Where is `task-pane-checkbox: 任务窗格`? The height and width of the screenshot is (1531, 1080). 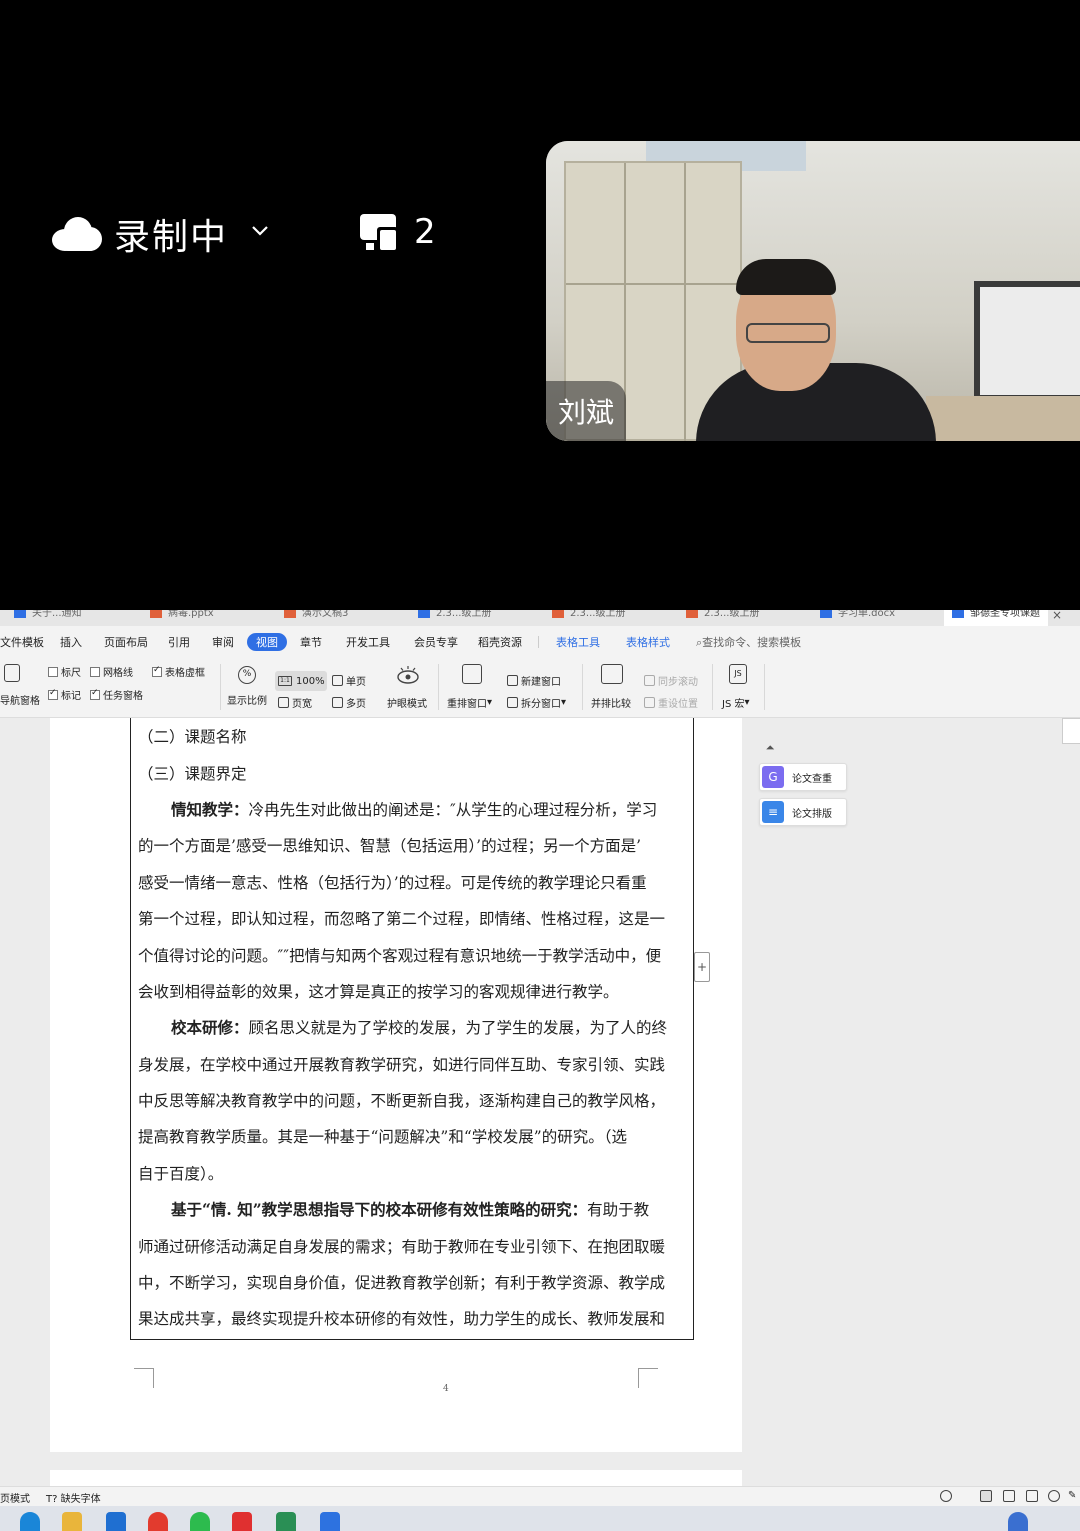
task-pane-checkbox: 任务窗格 is located at coordinates (116, 694).